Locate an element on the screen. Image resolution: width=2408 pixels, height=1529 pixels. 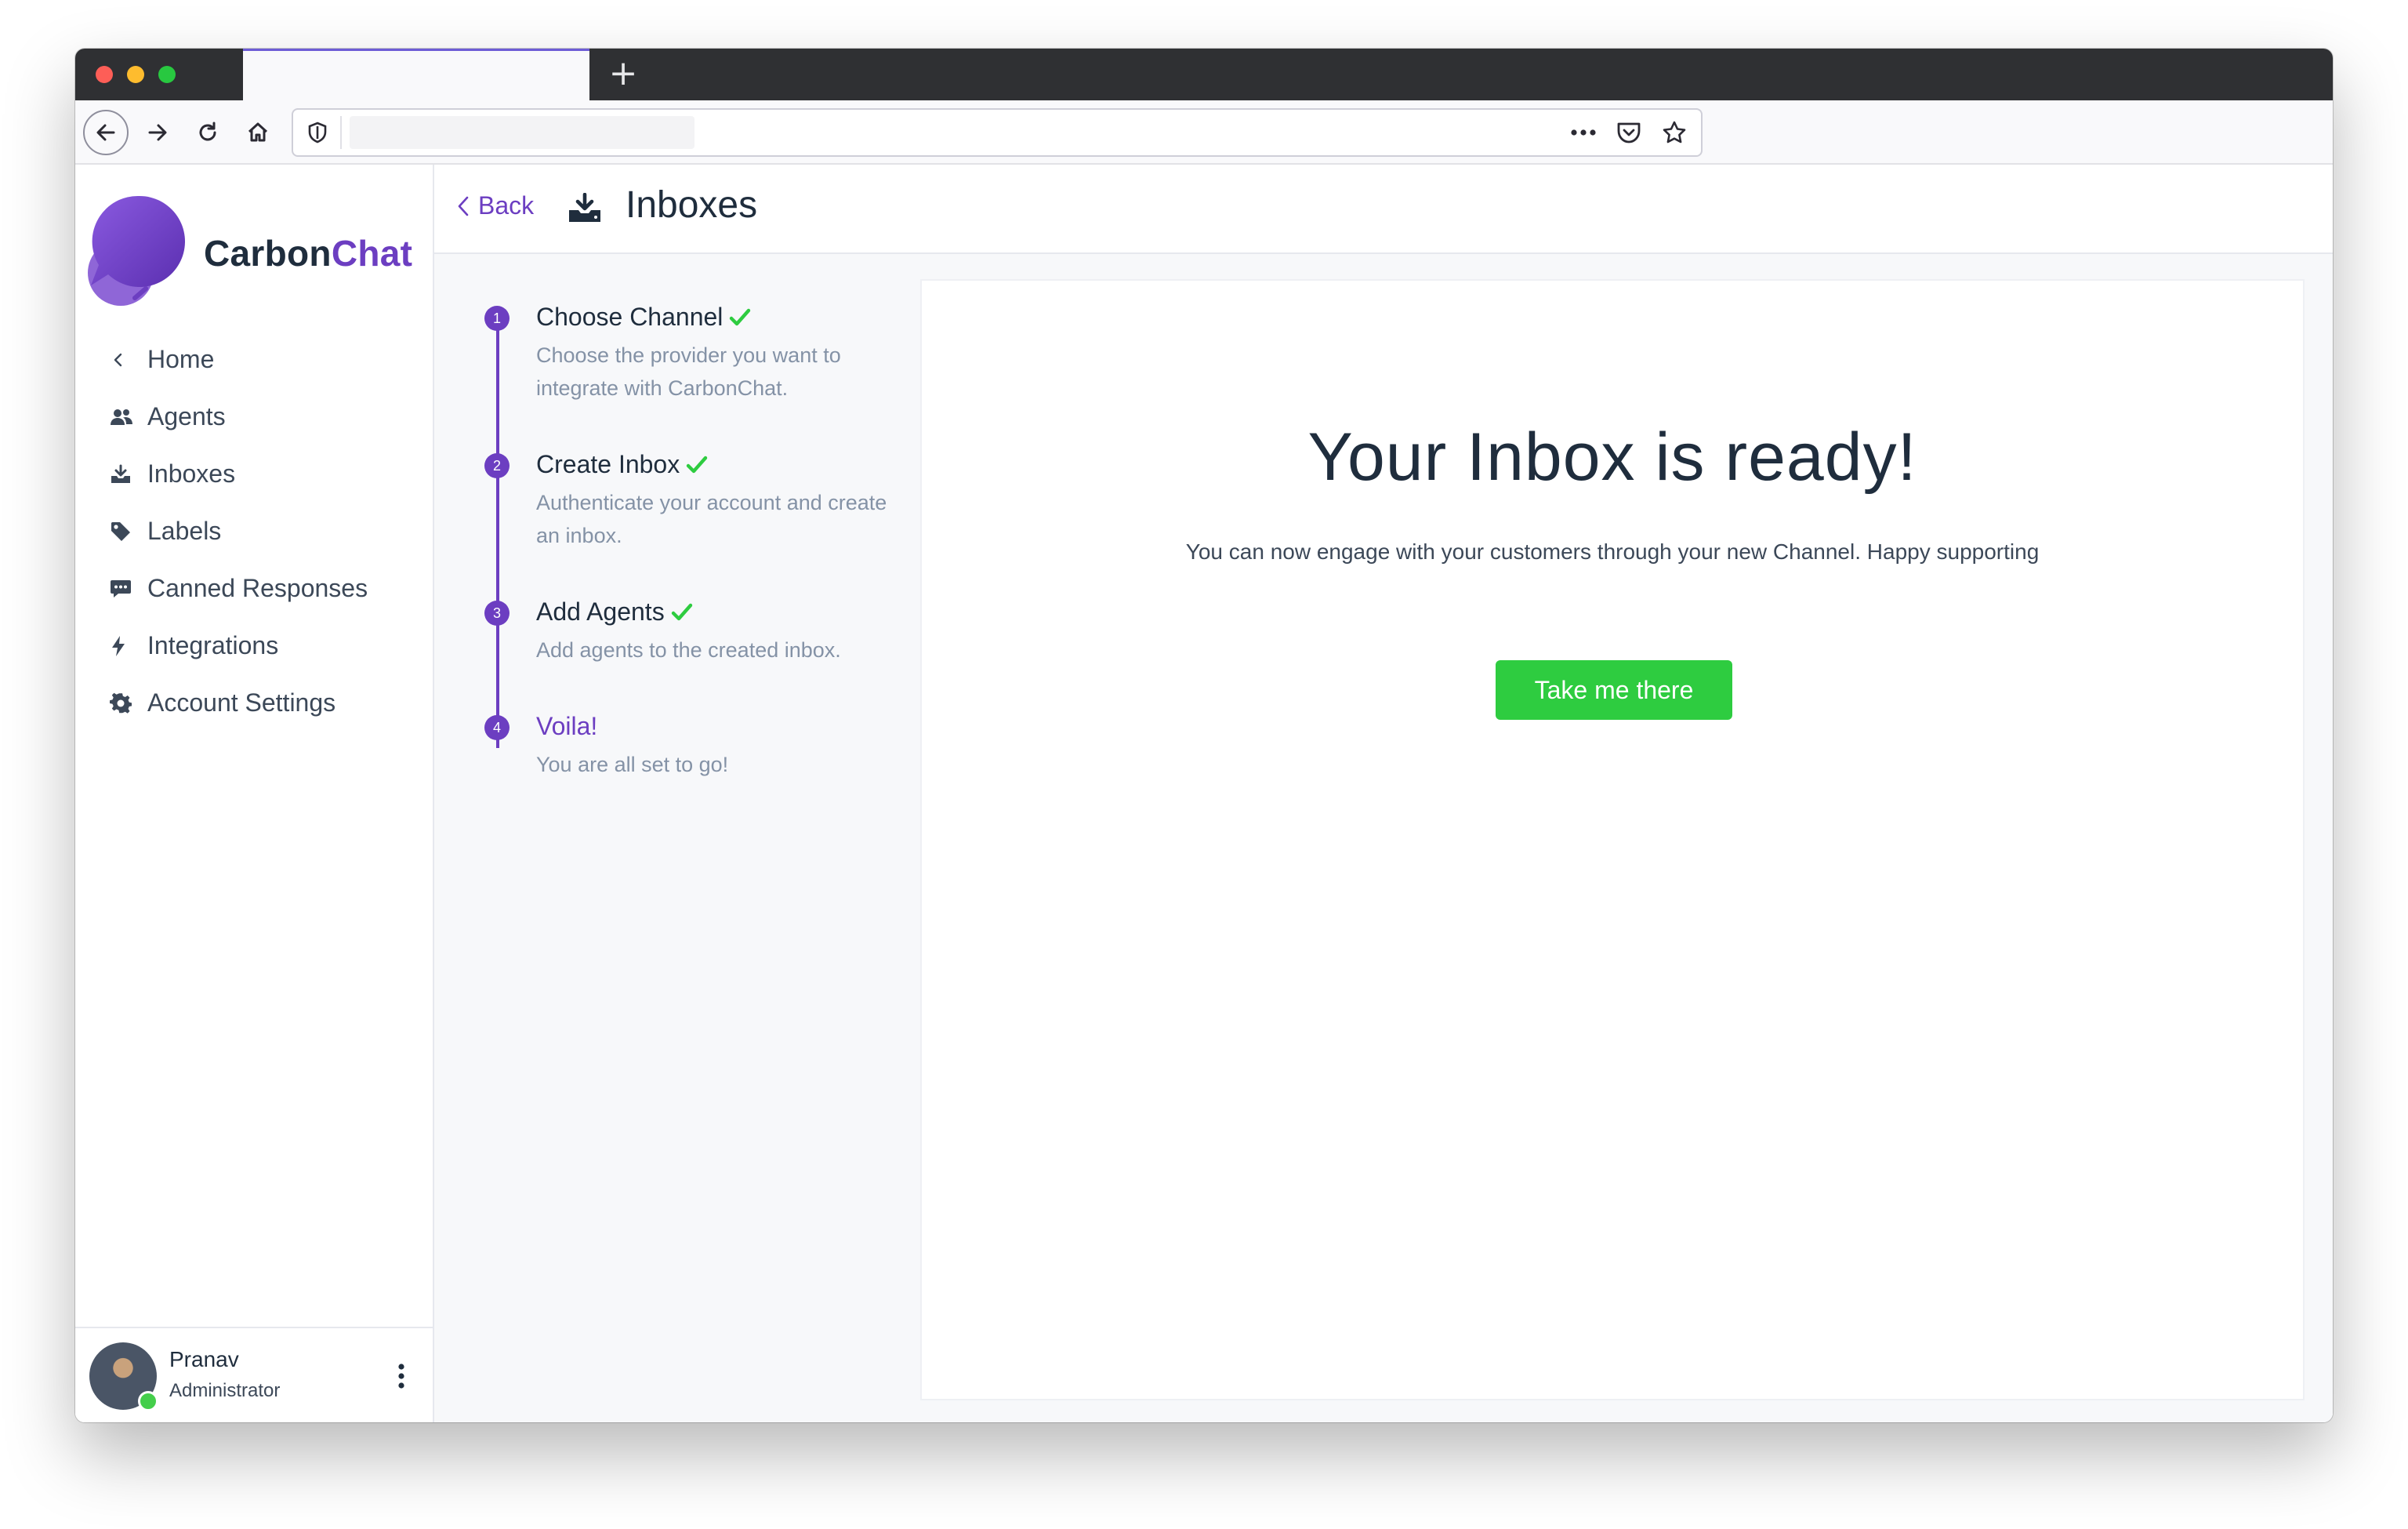
sidebar-item-label: Home is located at coordinates (181, 359).